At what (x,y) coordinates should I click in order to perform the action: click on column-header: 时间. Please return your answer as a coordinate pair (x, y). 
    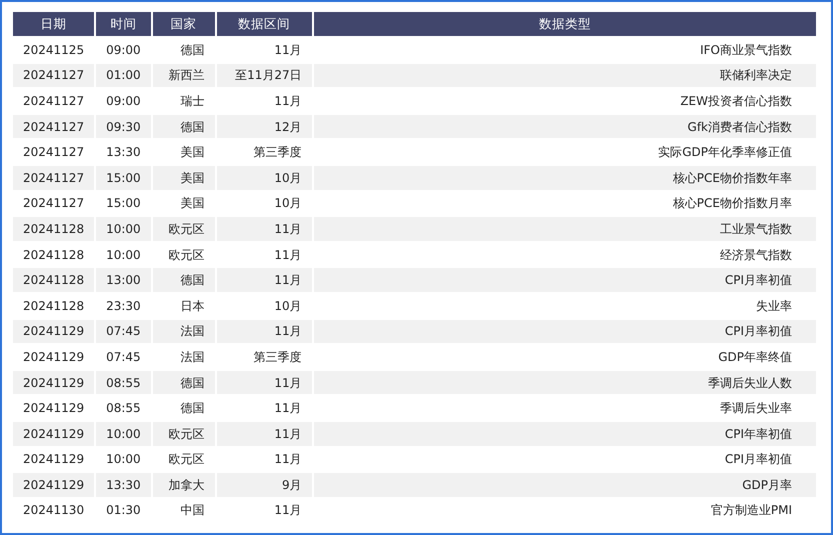
    Looking at the image, I should click on (123, 24).